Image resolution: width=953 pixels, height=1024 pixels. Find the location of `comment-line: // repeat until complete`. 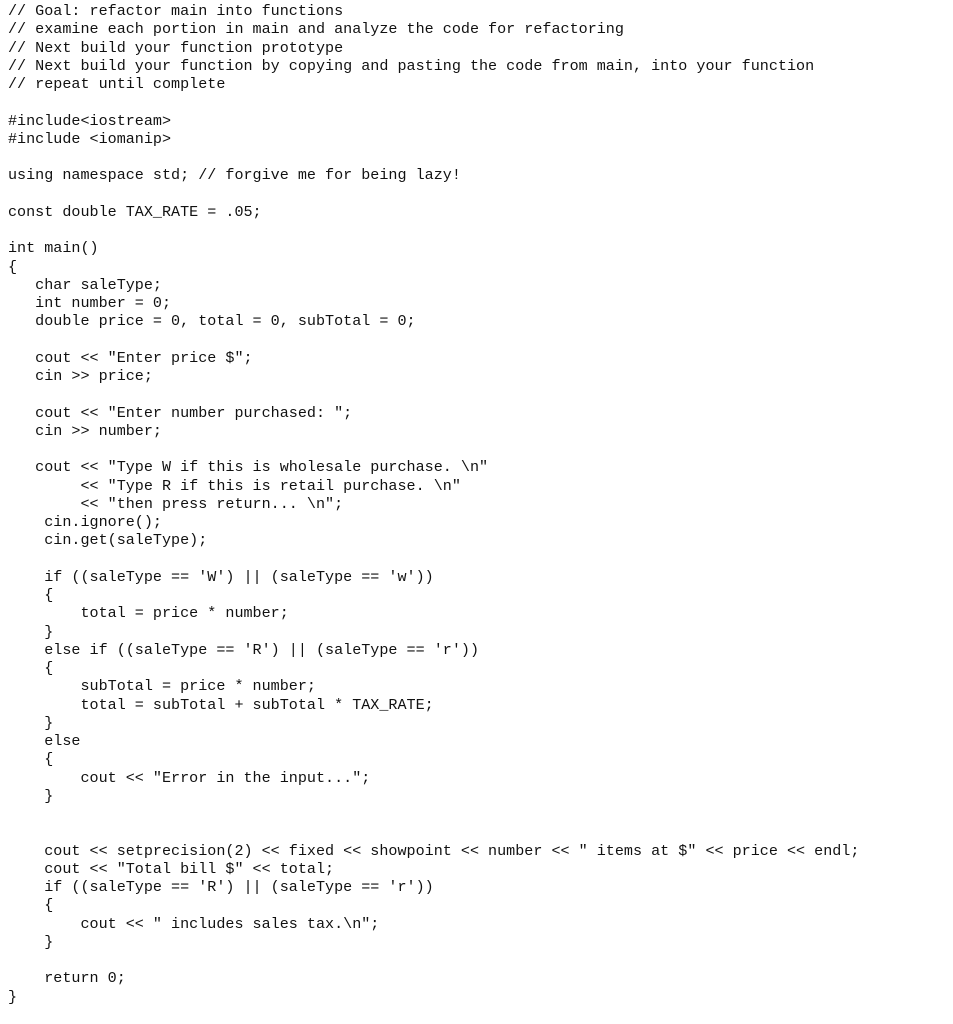

comment-line: // repeat until complete is located at coordinates (117, 84).